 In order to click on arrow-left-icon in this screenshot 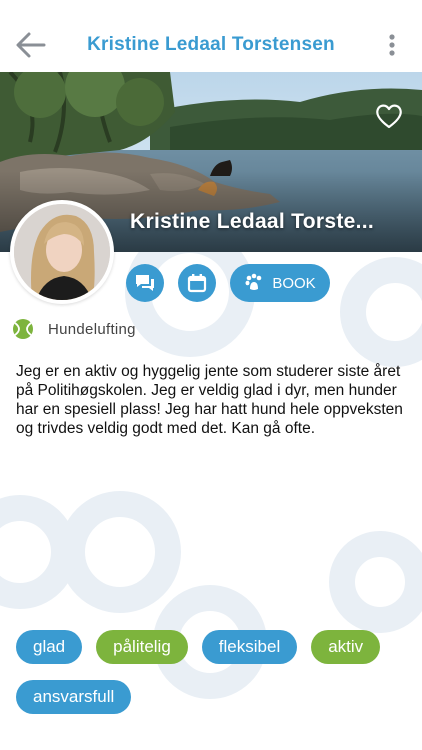, I will do `click(31, 45)`.